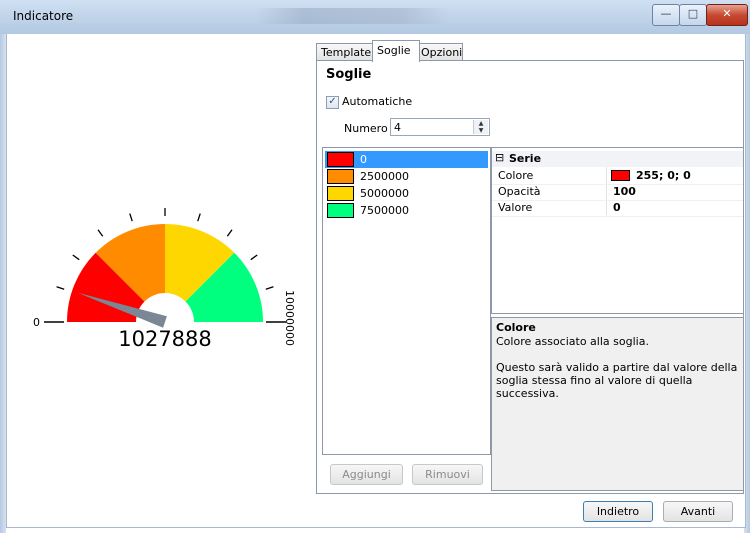 Image resolution: width=750 pixels, height=533 pixels. Describe the element at coordinates (516, 327) in the screenshot. I see `help-title: Colore` at that location.